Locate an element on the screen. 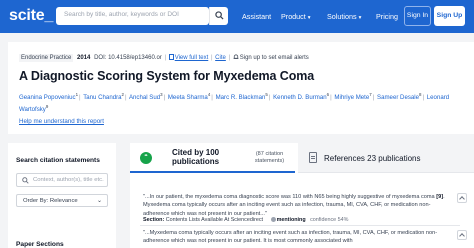 The height and width of the screenshot is (248, 474). search-statements-heading: Search citation statements is located at coordinates (58, 160).